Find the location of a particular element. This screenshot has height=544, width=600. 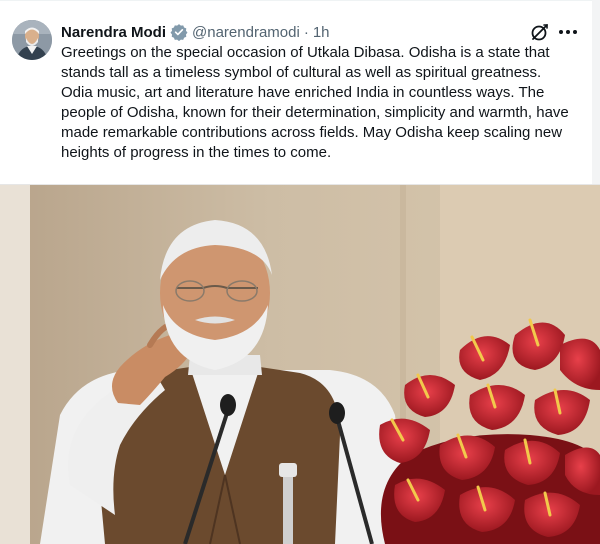

author-name: Narendra Modi is located at coordinates (113, 32).